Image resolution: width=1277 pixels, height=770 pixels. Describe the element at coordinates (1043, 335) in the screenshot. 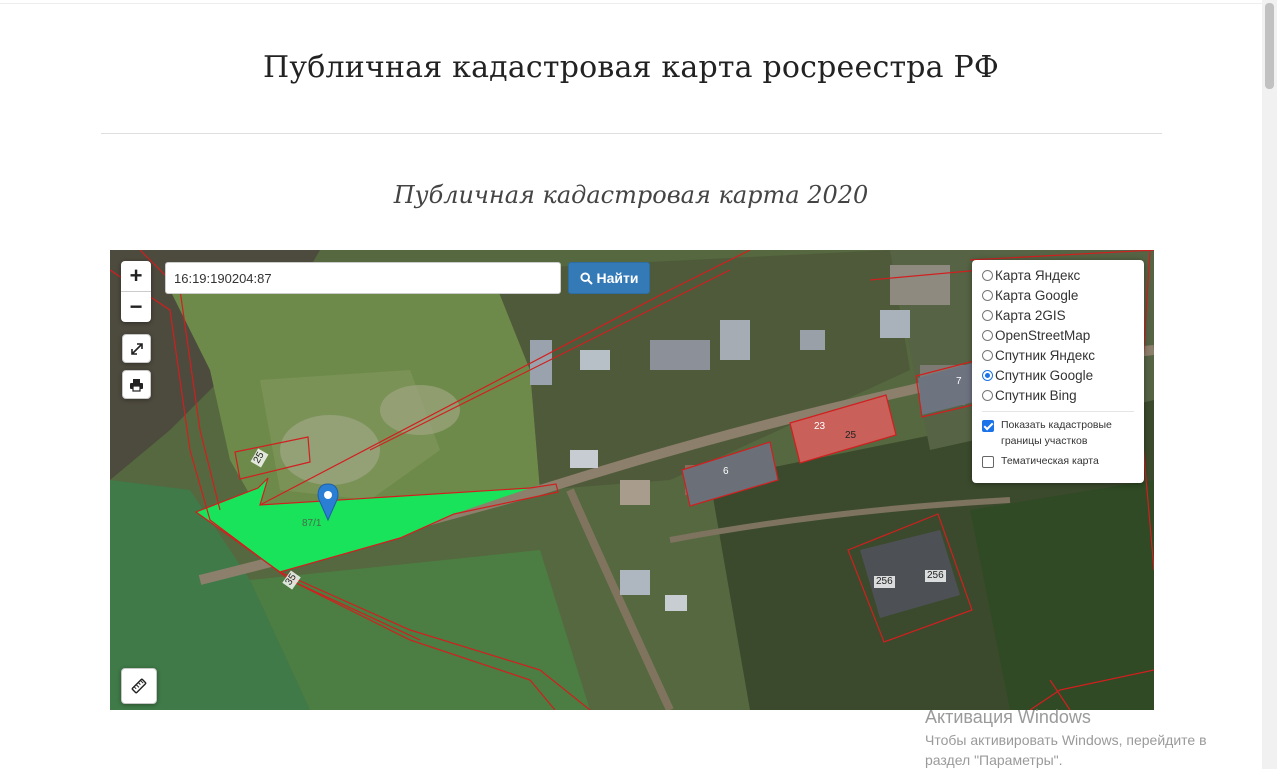

I see `layer-option-label: OpenStreetMap` at that location.